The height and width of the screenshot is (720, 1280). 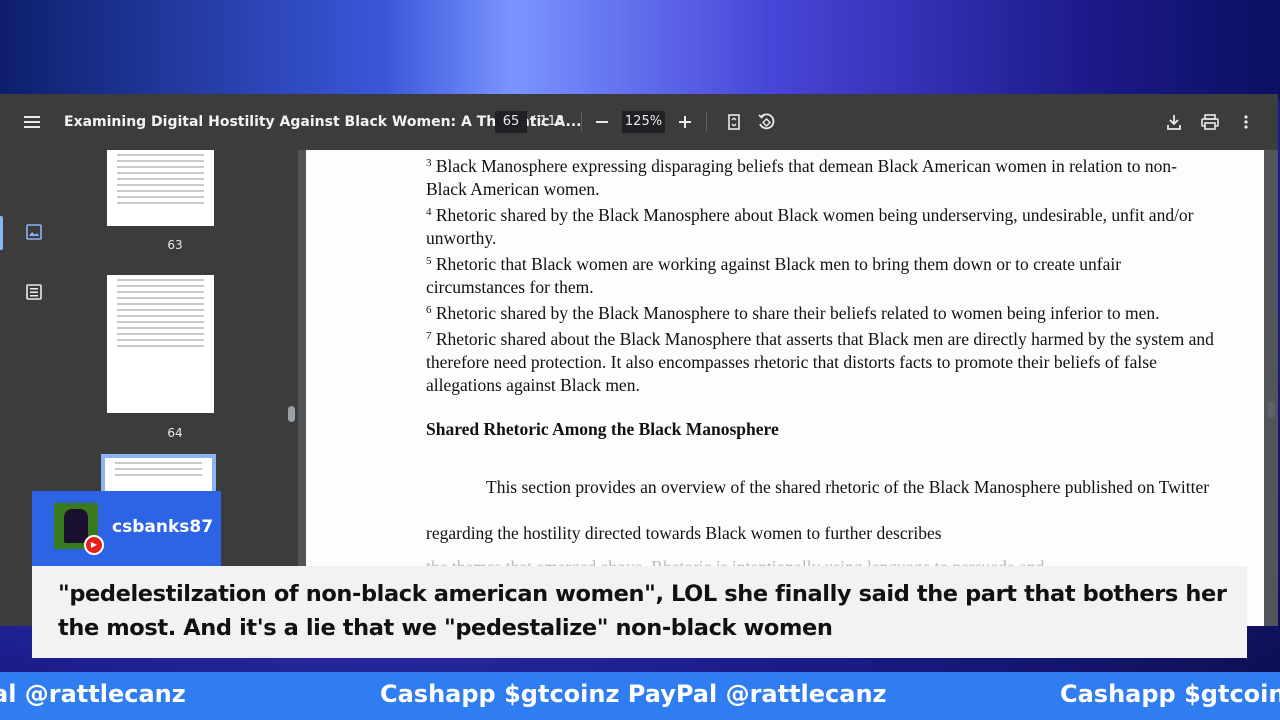 What do you see at coordinates (734, 122) in the screenshot?
I see `fit-page-icon` at bounding box center [734, 122].